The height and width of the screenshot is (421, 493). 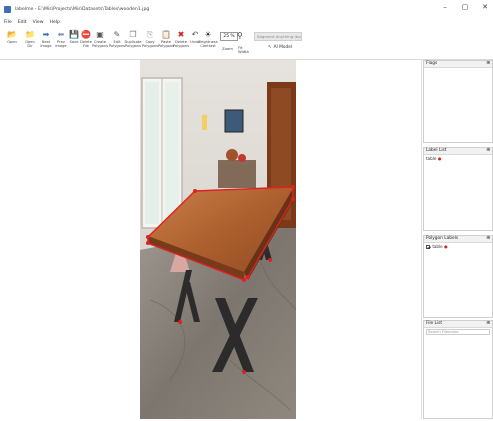 What do you see at coordinates (246, 22) in the screenshot?
I see `menu-bar: File Edit View Help` at bounding box center [246, 22].